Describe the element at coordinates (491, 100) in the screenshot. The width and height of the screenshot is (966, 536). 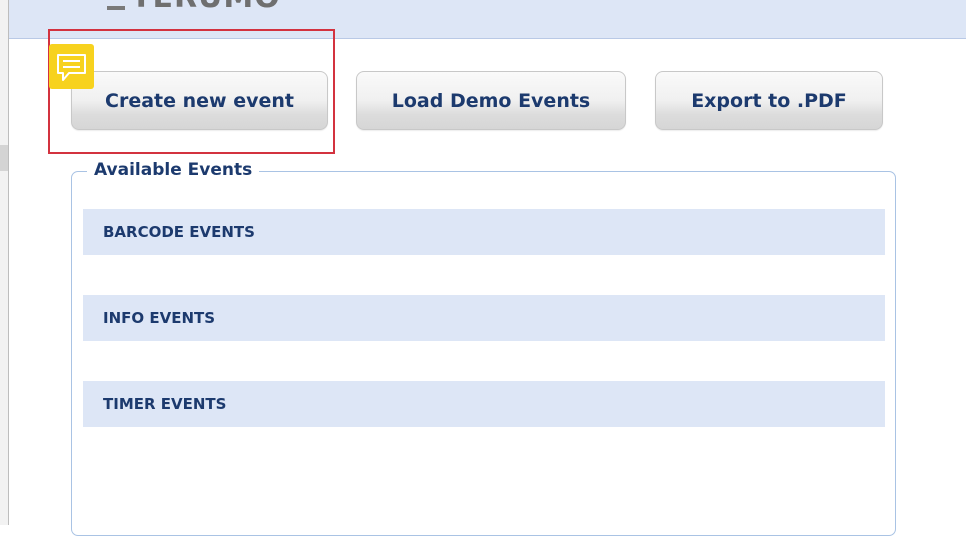
I see `load-demo-events-button: Load Demo Events` at that location.